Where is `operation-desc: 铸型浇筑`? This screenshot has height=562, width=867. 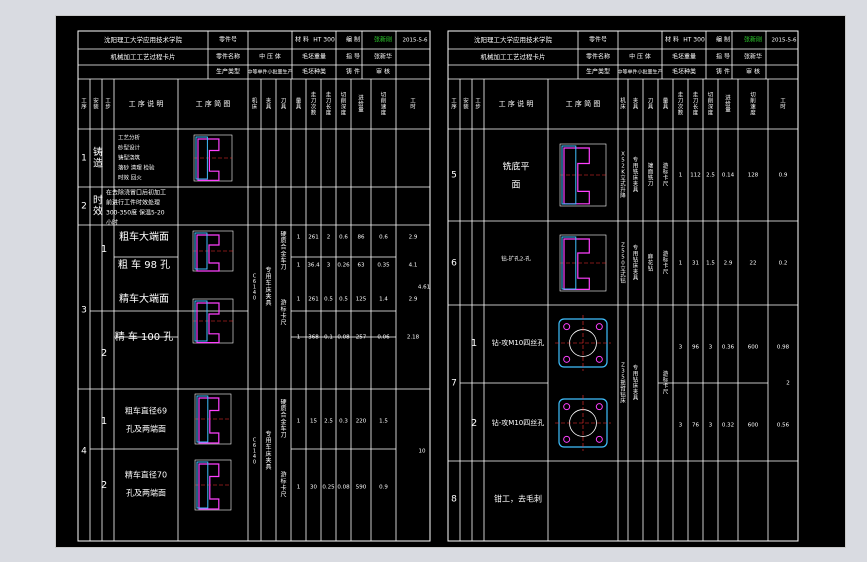 operation-desc: 铸型浇筑 is located at coordinates (129, 158).